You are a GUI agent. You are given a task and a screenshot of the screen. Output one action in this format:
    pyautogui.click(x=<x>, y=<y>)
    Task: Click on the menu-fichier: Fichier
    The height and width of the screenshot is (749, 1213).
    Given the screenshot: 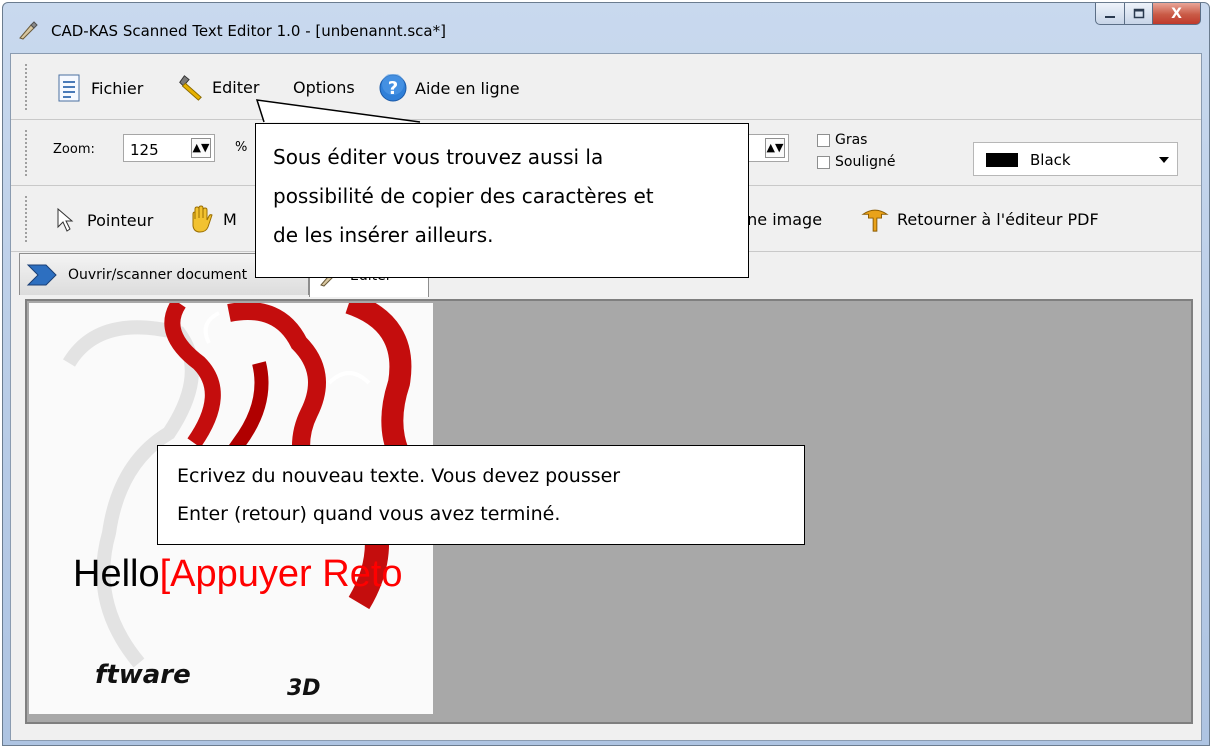 What is the action you would take?
    pyautogui.click(x=99, y=88)
    